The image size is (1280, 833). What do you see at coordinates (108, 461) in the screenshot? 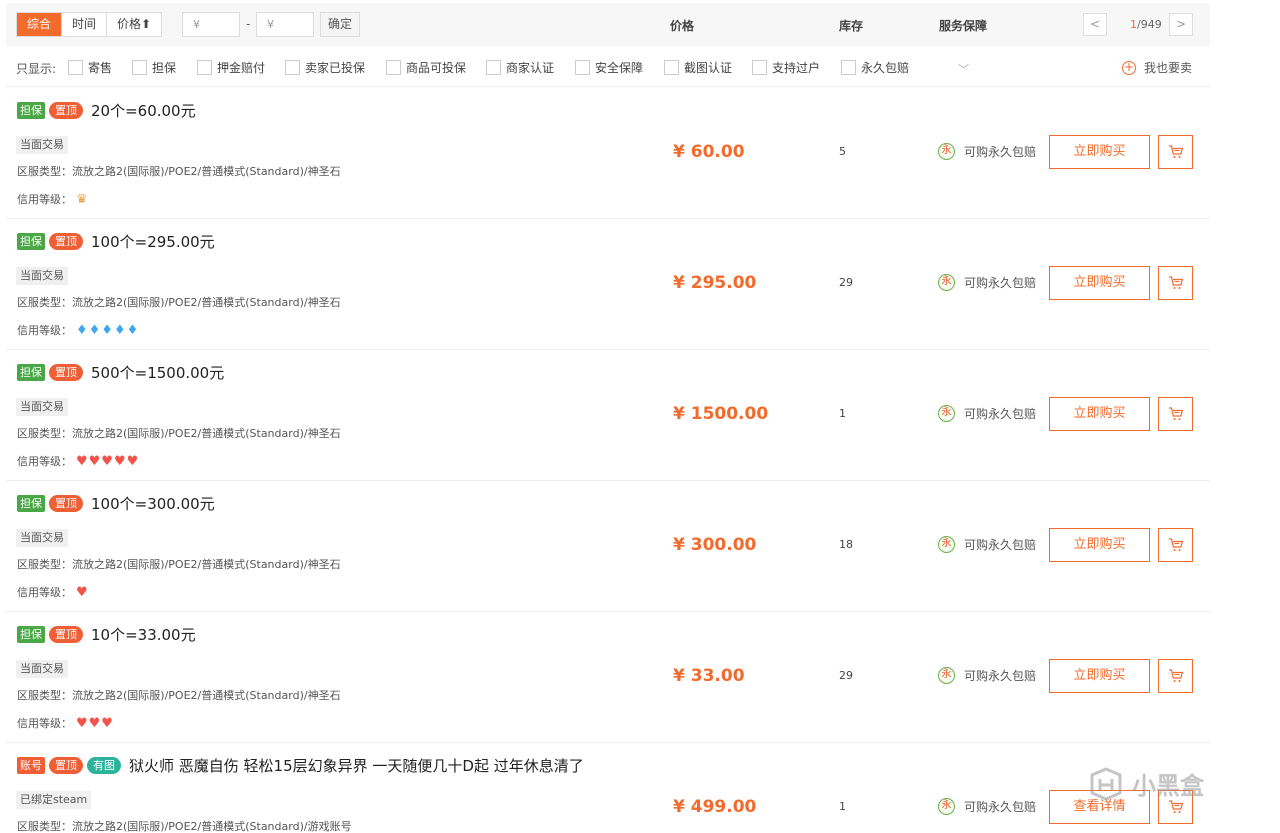
I see `heart-icons: ♥♥♥♥♥` at bounding box center [108, 461].